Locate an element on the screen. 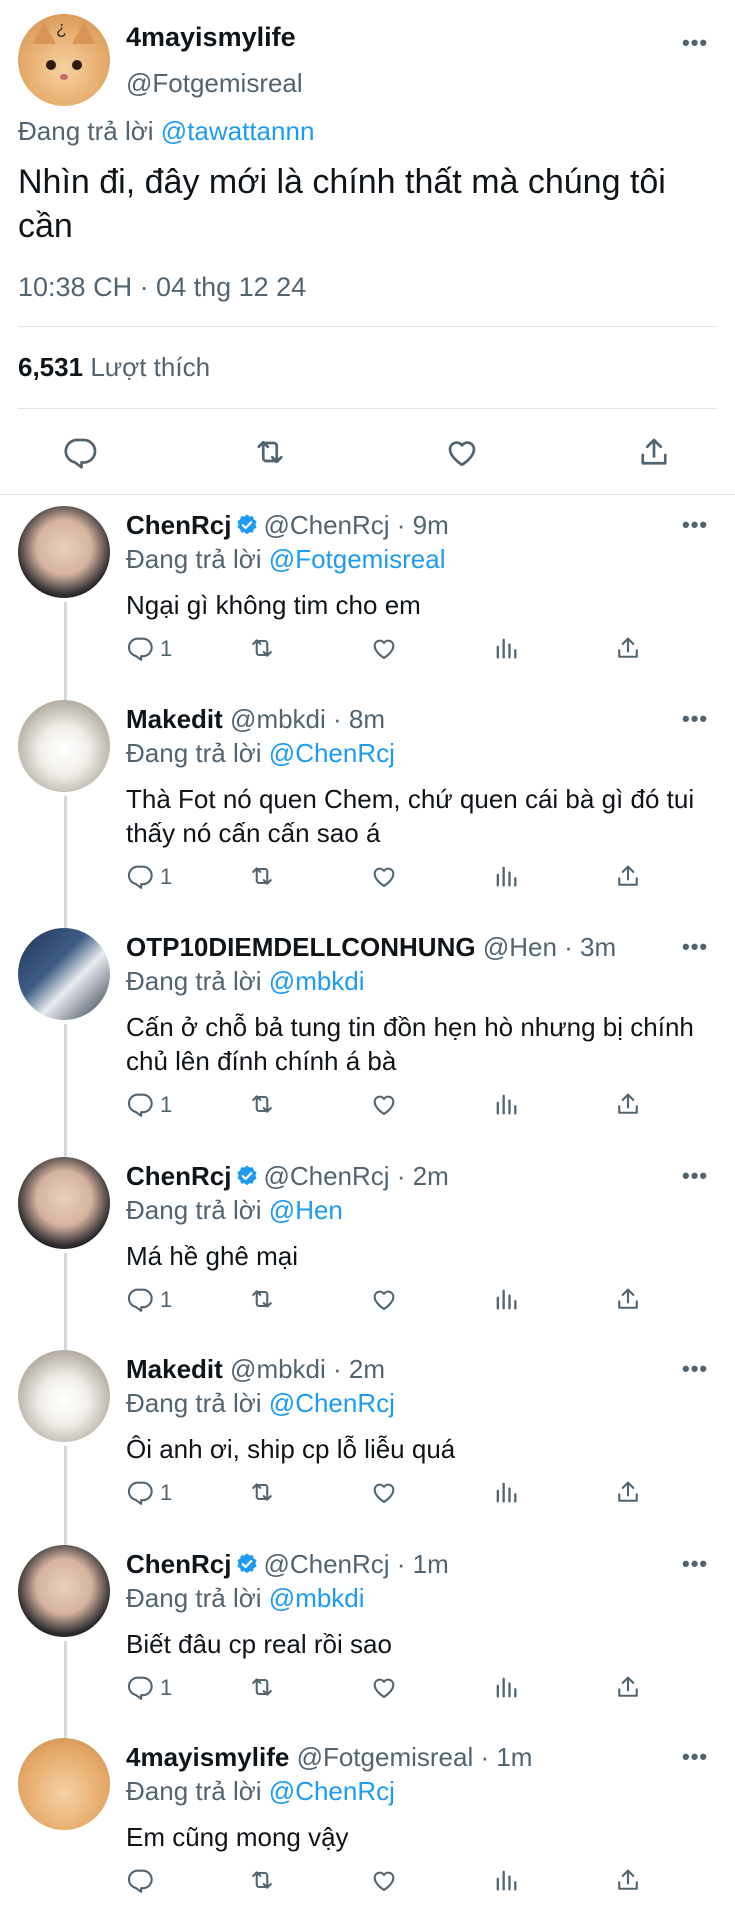 This screenshot has height=1920, width=735. section-divider is located at coordinates (367, 494).